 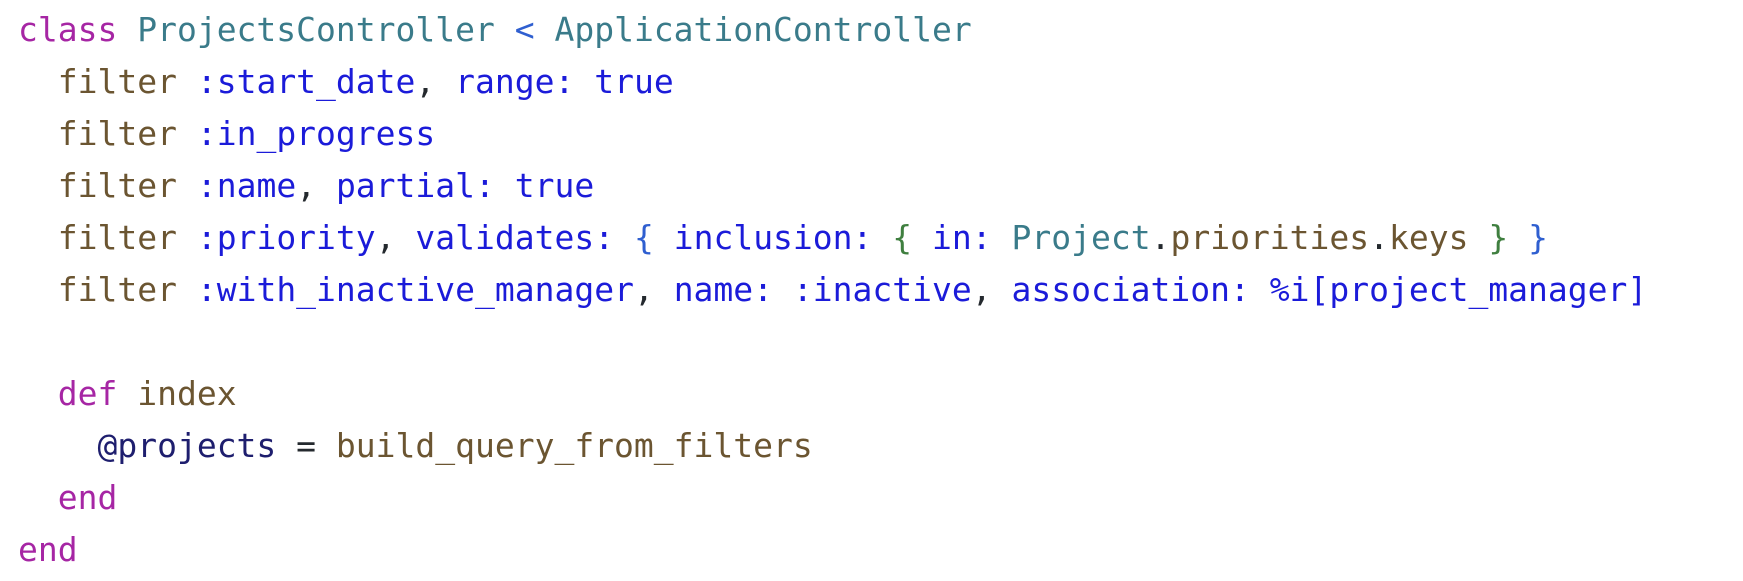 I want to click on code-token-keyword: class, so click(x=68, y=29).